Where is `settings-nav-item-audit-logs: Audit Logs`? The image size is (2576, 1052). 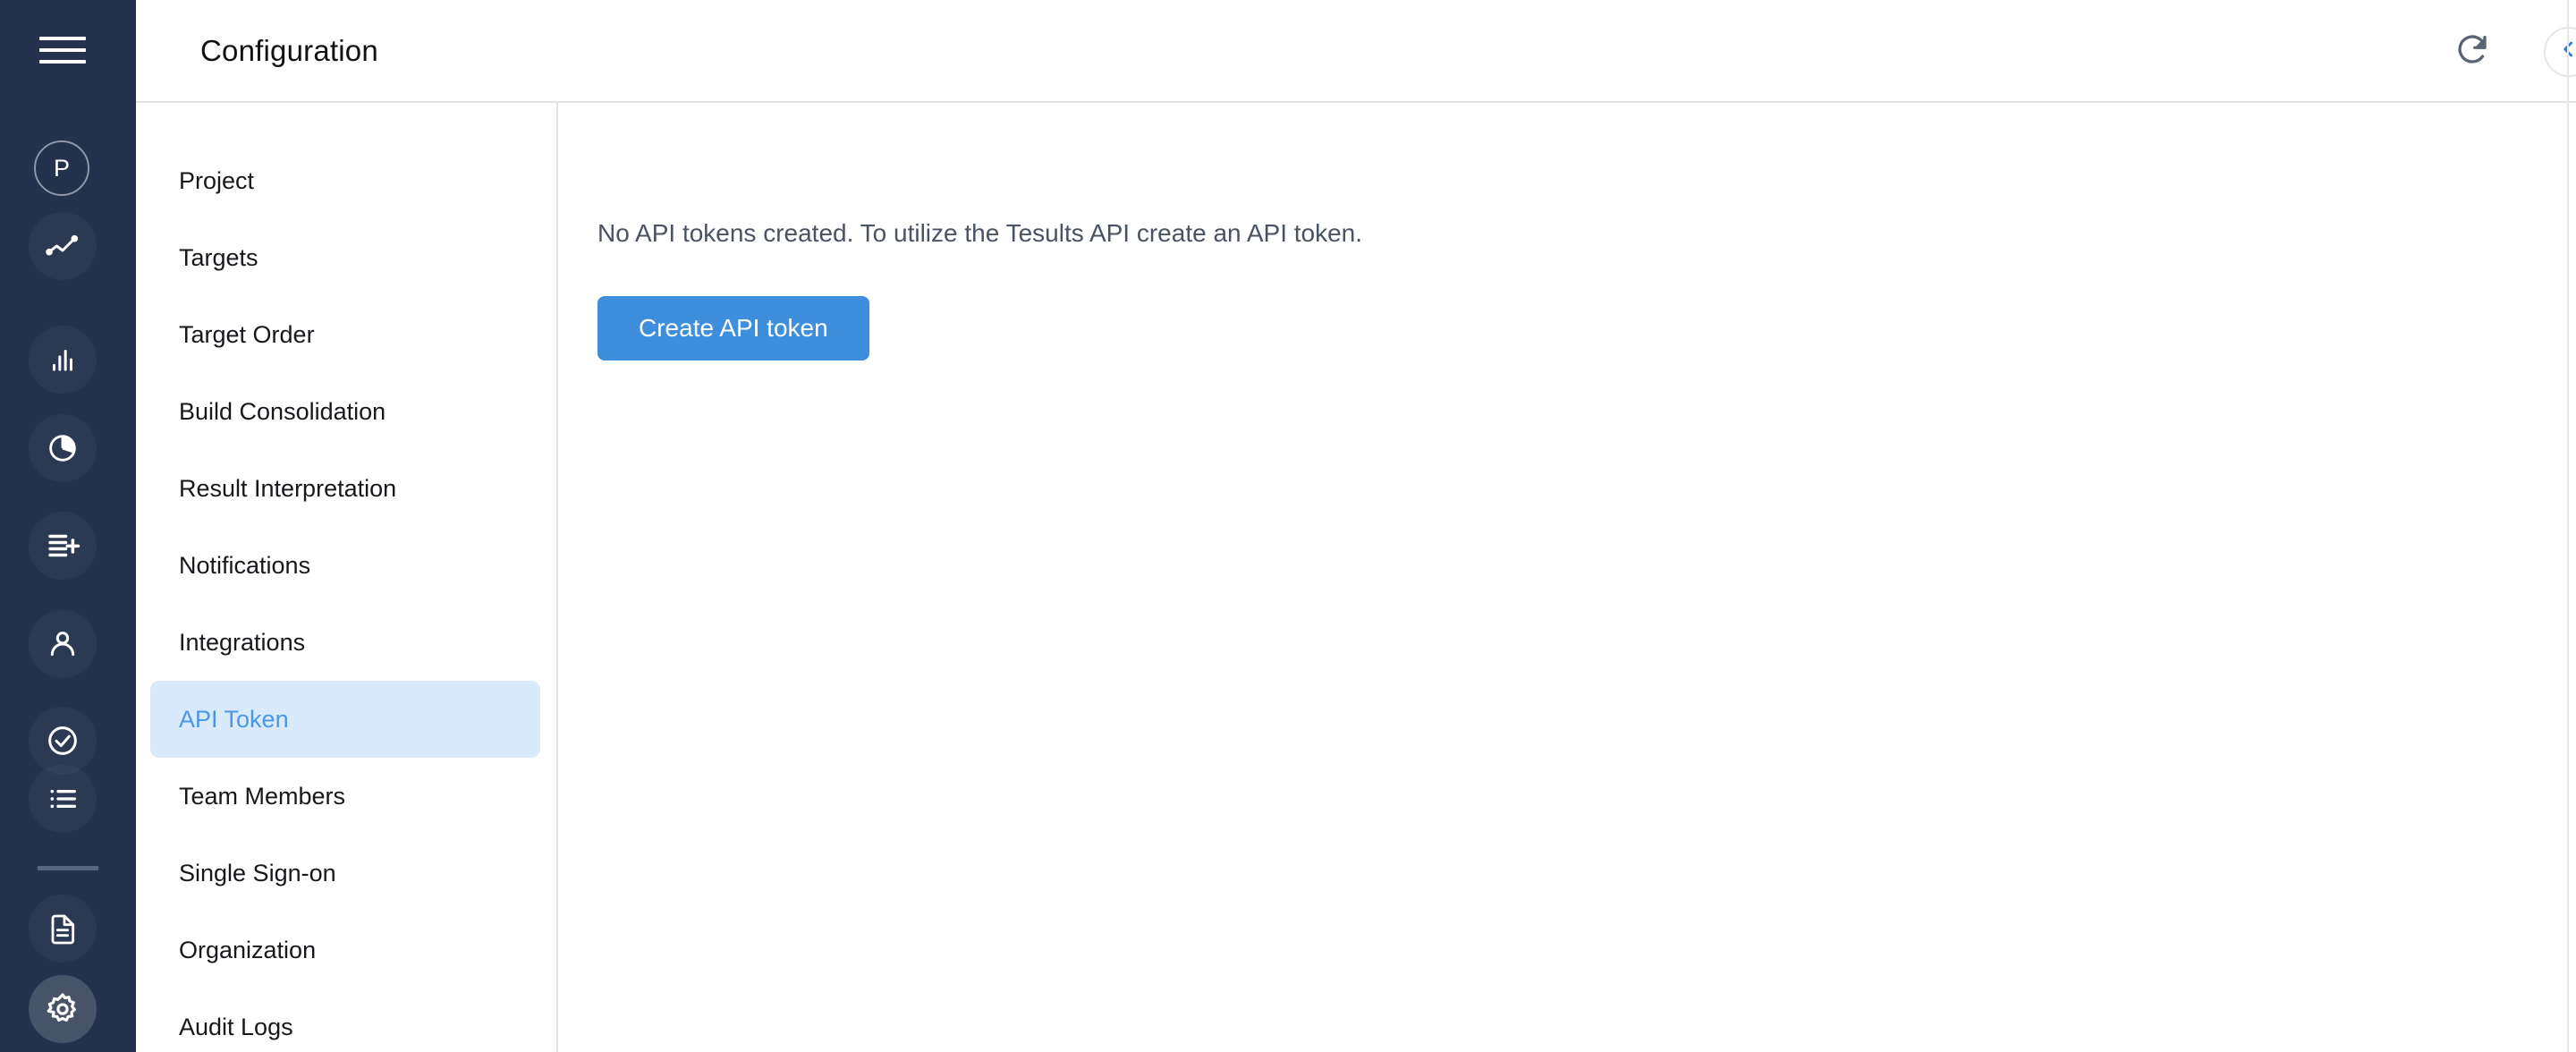 settings-nav-item-audit-logs: Audit Logs is located at coordinates (345, 1020).